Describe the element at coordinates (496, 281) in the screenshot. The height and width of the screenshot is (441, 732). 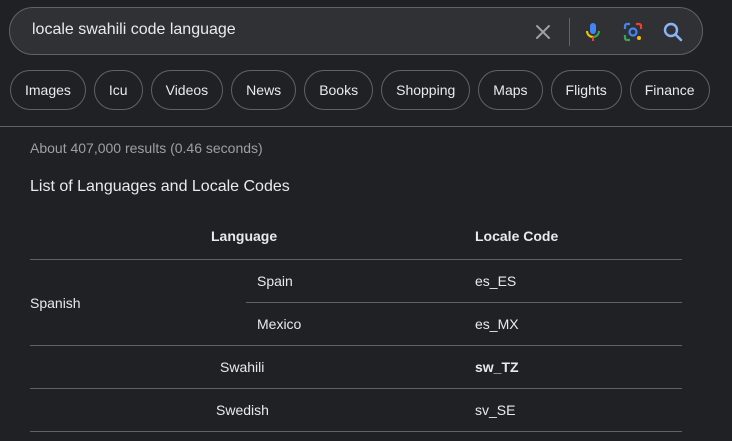
I see `cell-code-es-es: es_ES` at that location.